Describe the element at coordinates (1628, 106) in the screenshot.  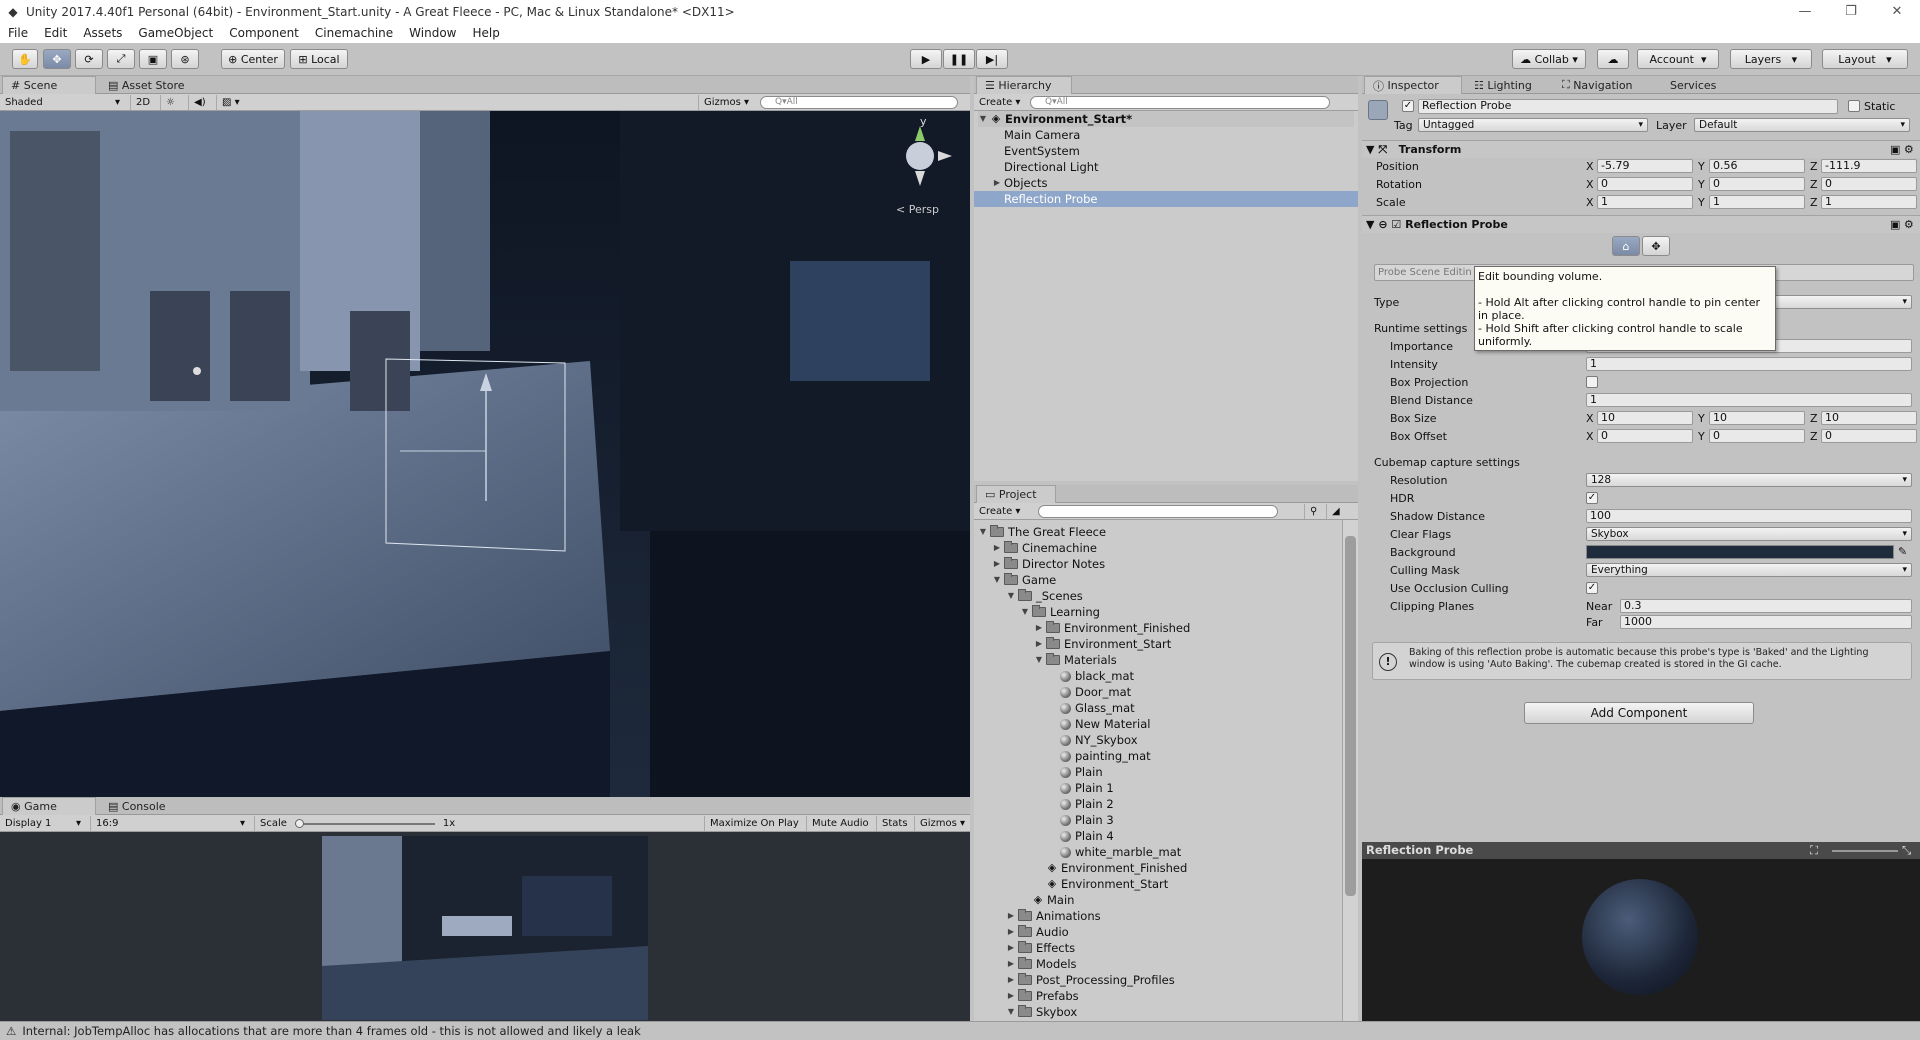
I see `object-name-field: Reflection Probe` at that location.